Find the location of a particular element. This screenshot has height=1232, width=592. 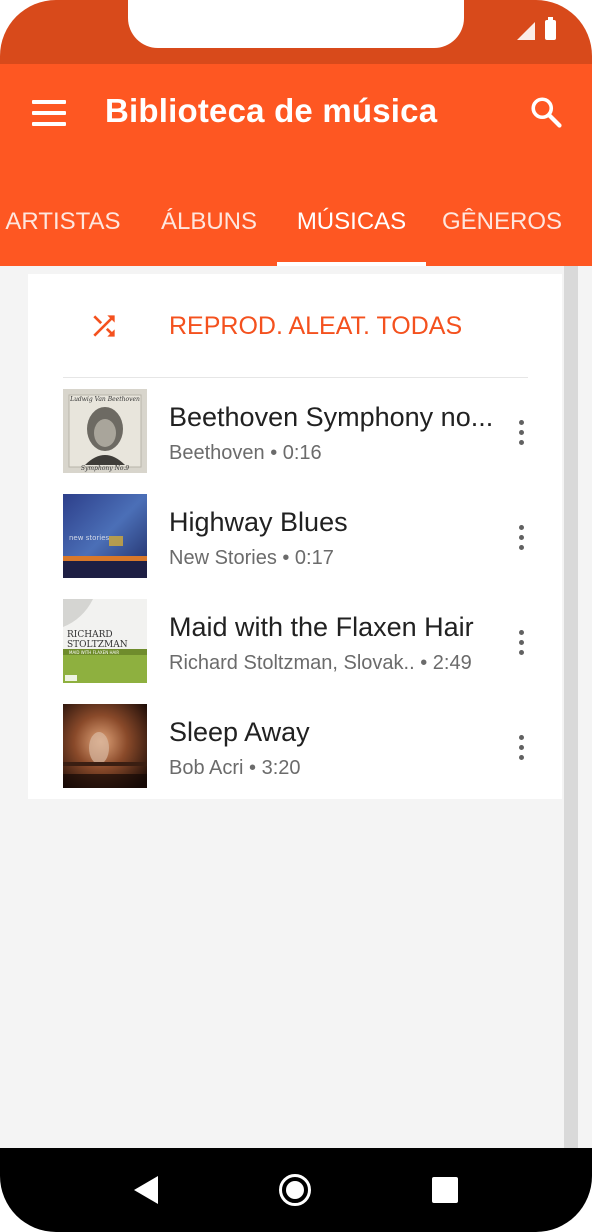

signal-icon is located at coordinates (526, 31).